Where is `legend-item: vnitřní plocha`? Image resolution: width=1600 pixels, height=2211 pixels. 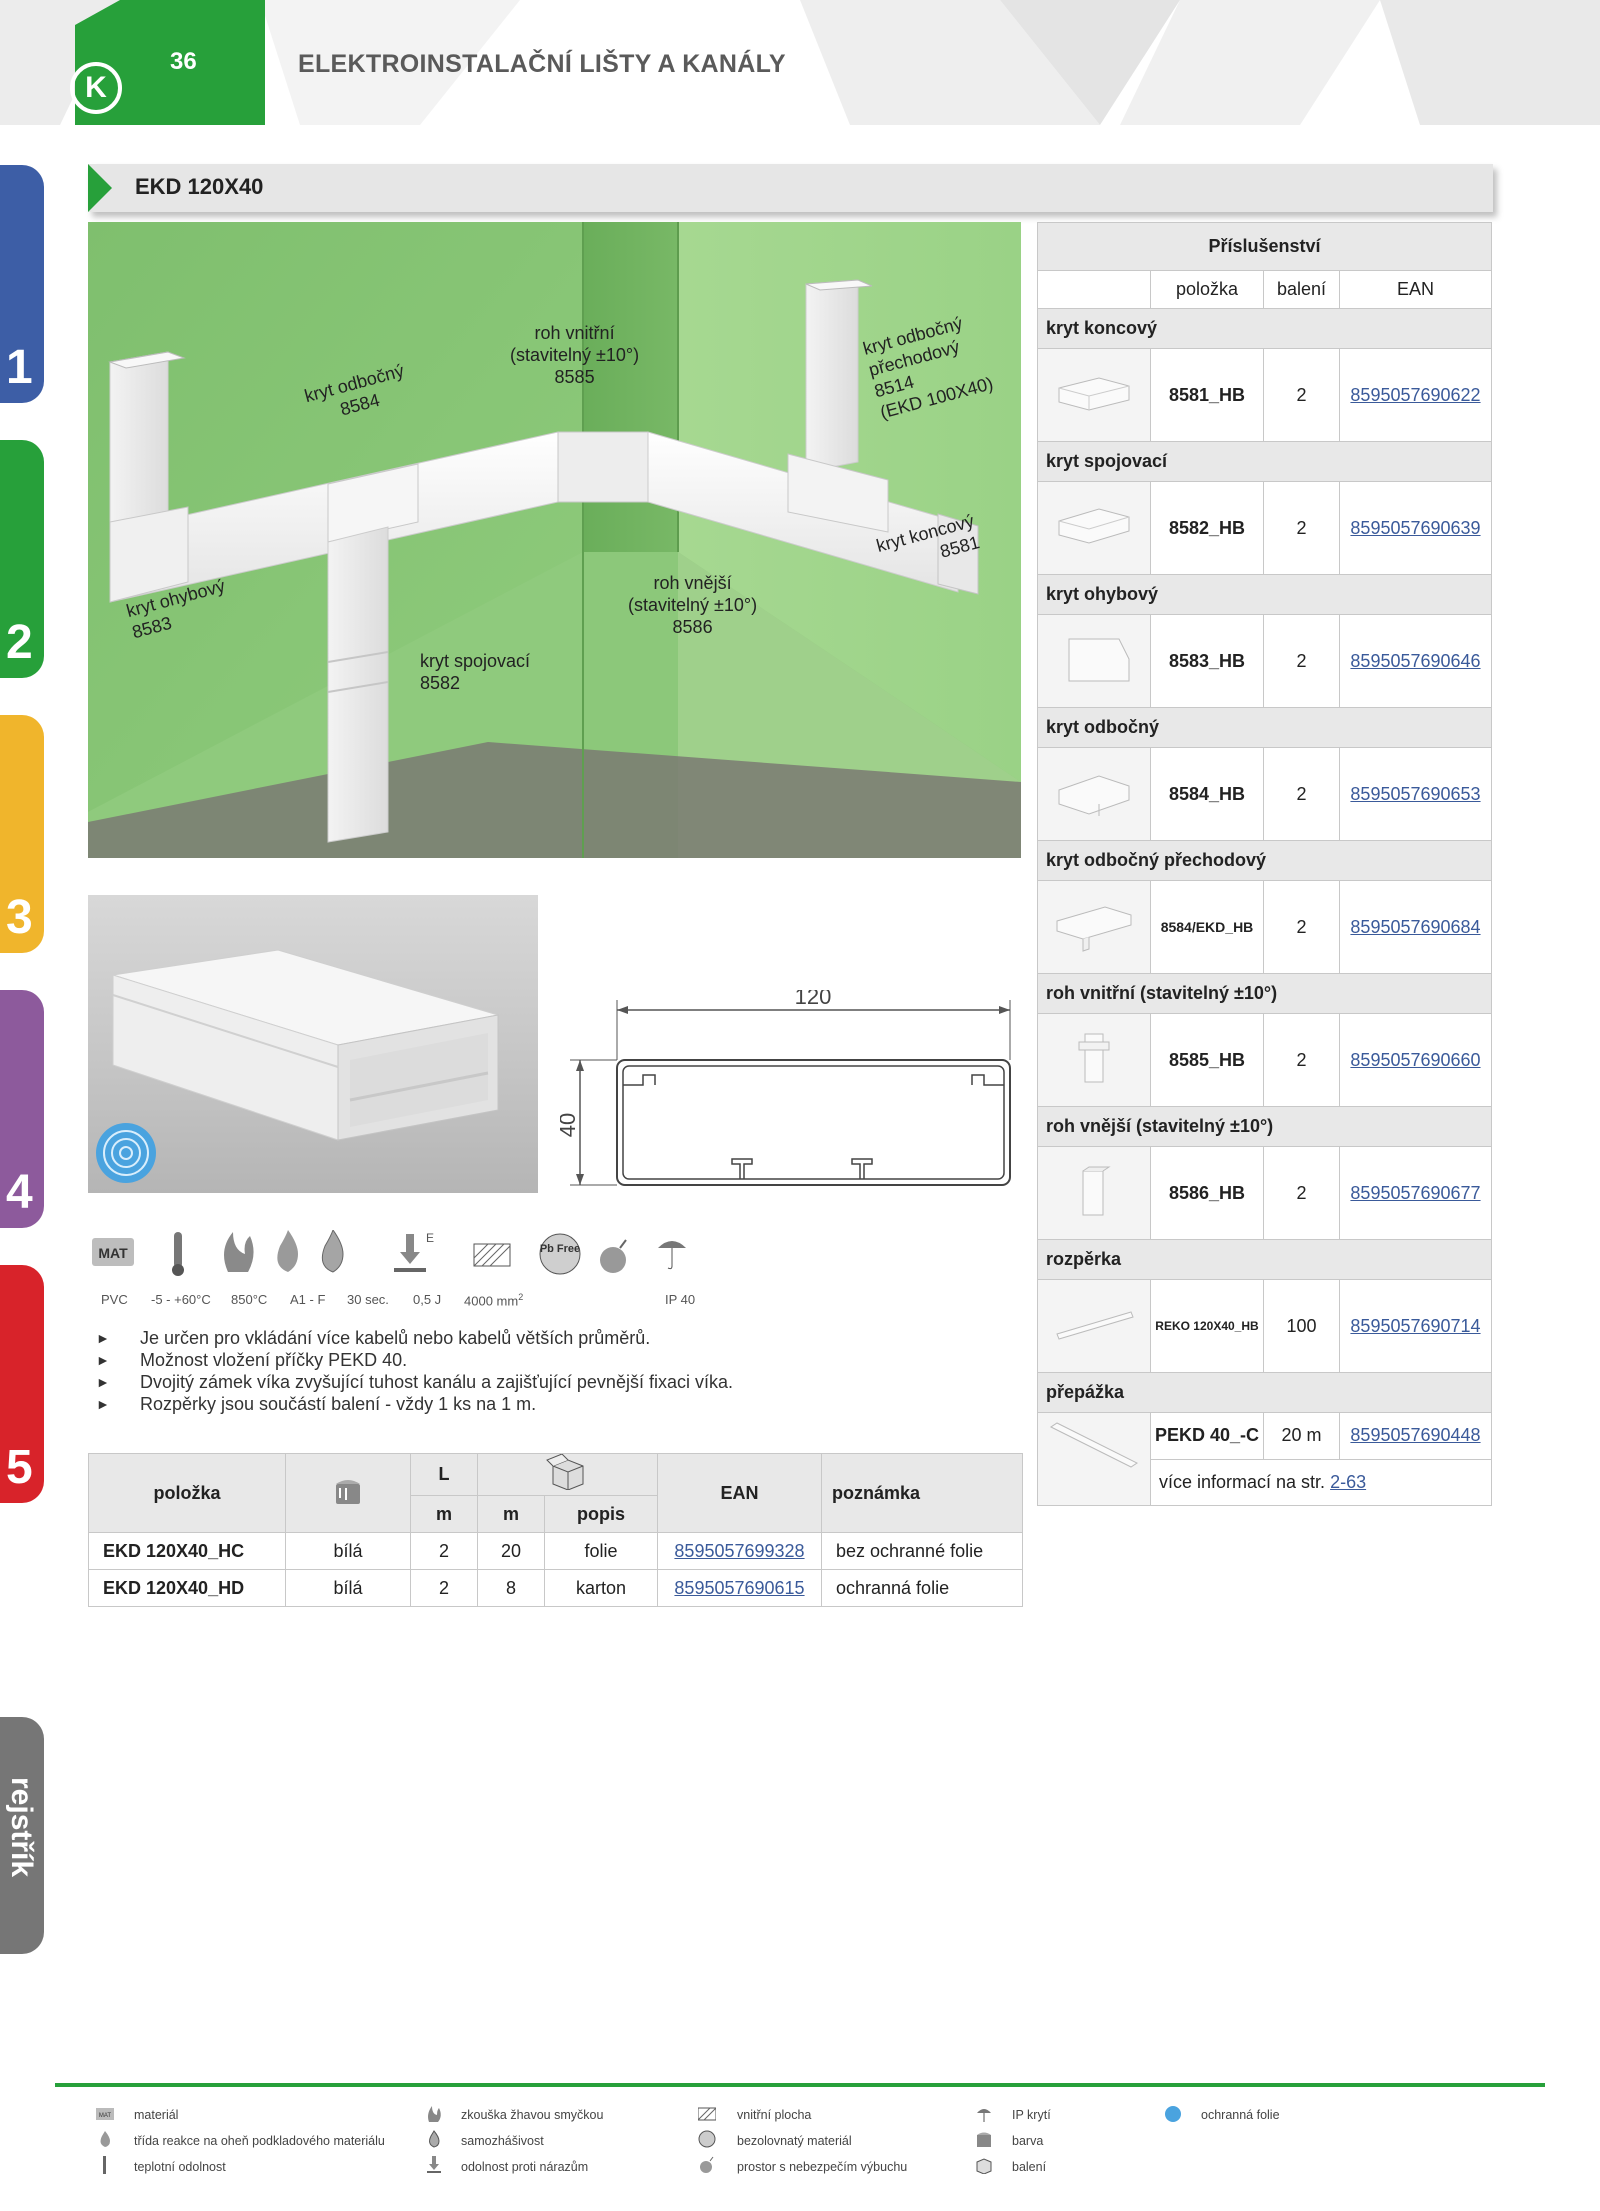
legend-item: vnitřní plocha is located at coordinates (774, 2115).